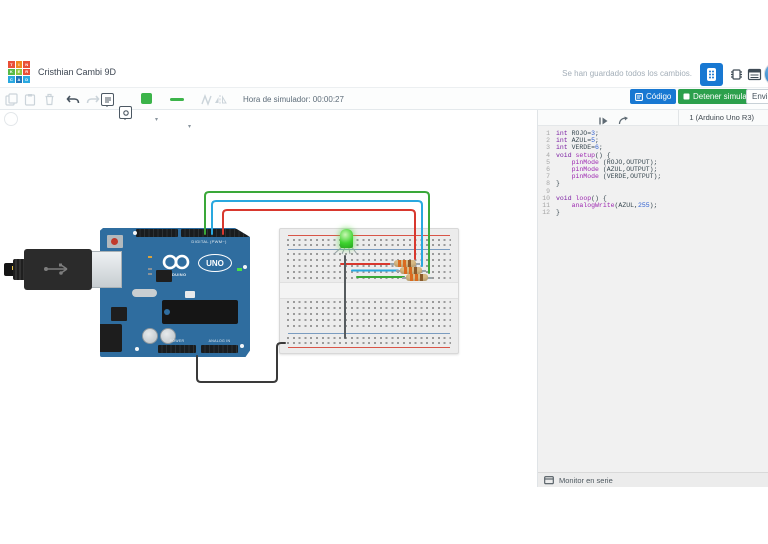 This screenshot has width=768, height=544. What do you see at coordinates (111, 338) in the screenshot?
I see `power-jack` at bounding box center [111, 338].